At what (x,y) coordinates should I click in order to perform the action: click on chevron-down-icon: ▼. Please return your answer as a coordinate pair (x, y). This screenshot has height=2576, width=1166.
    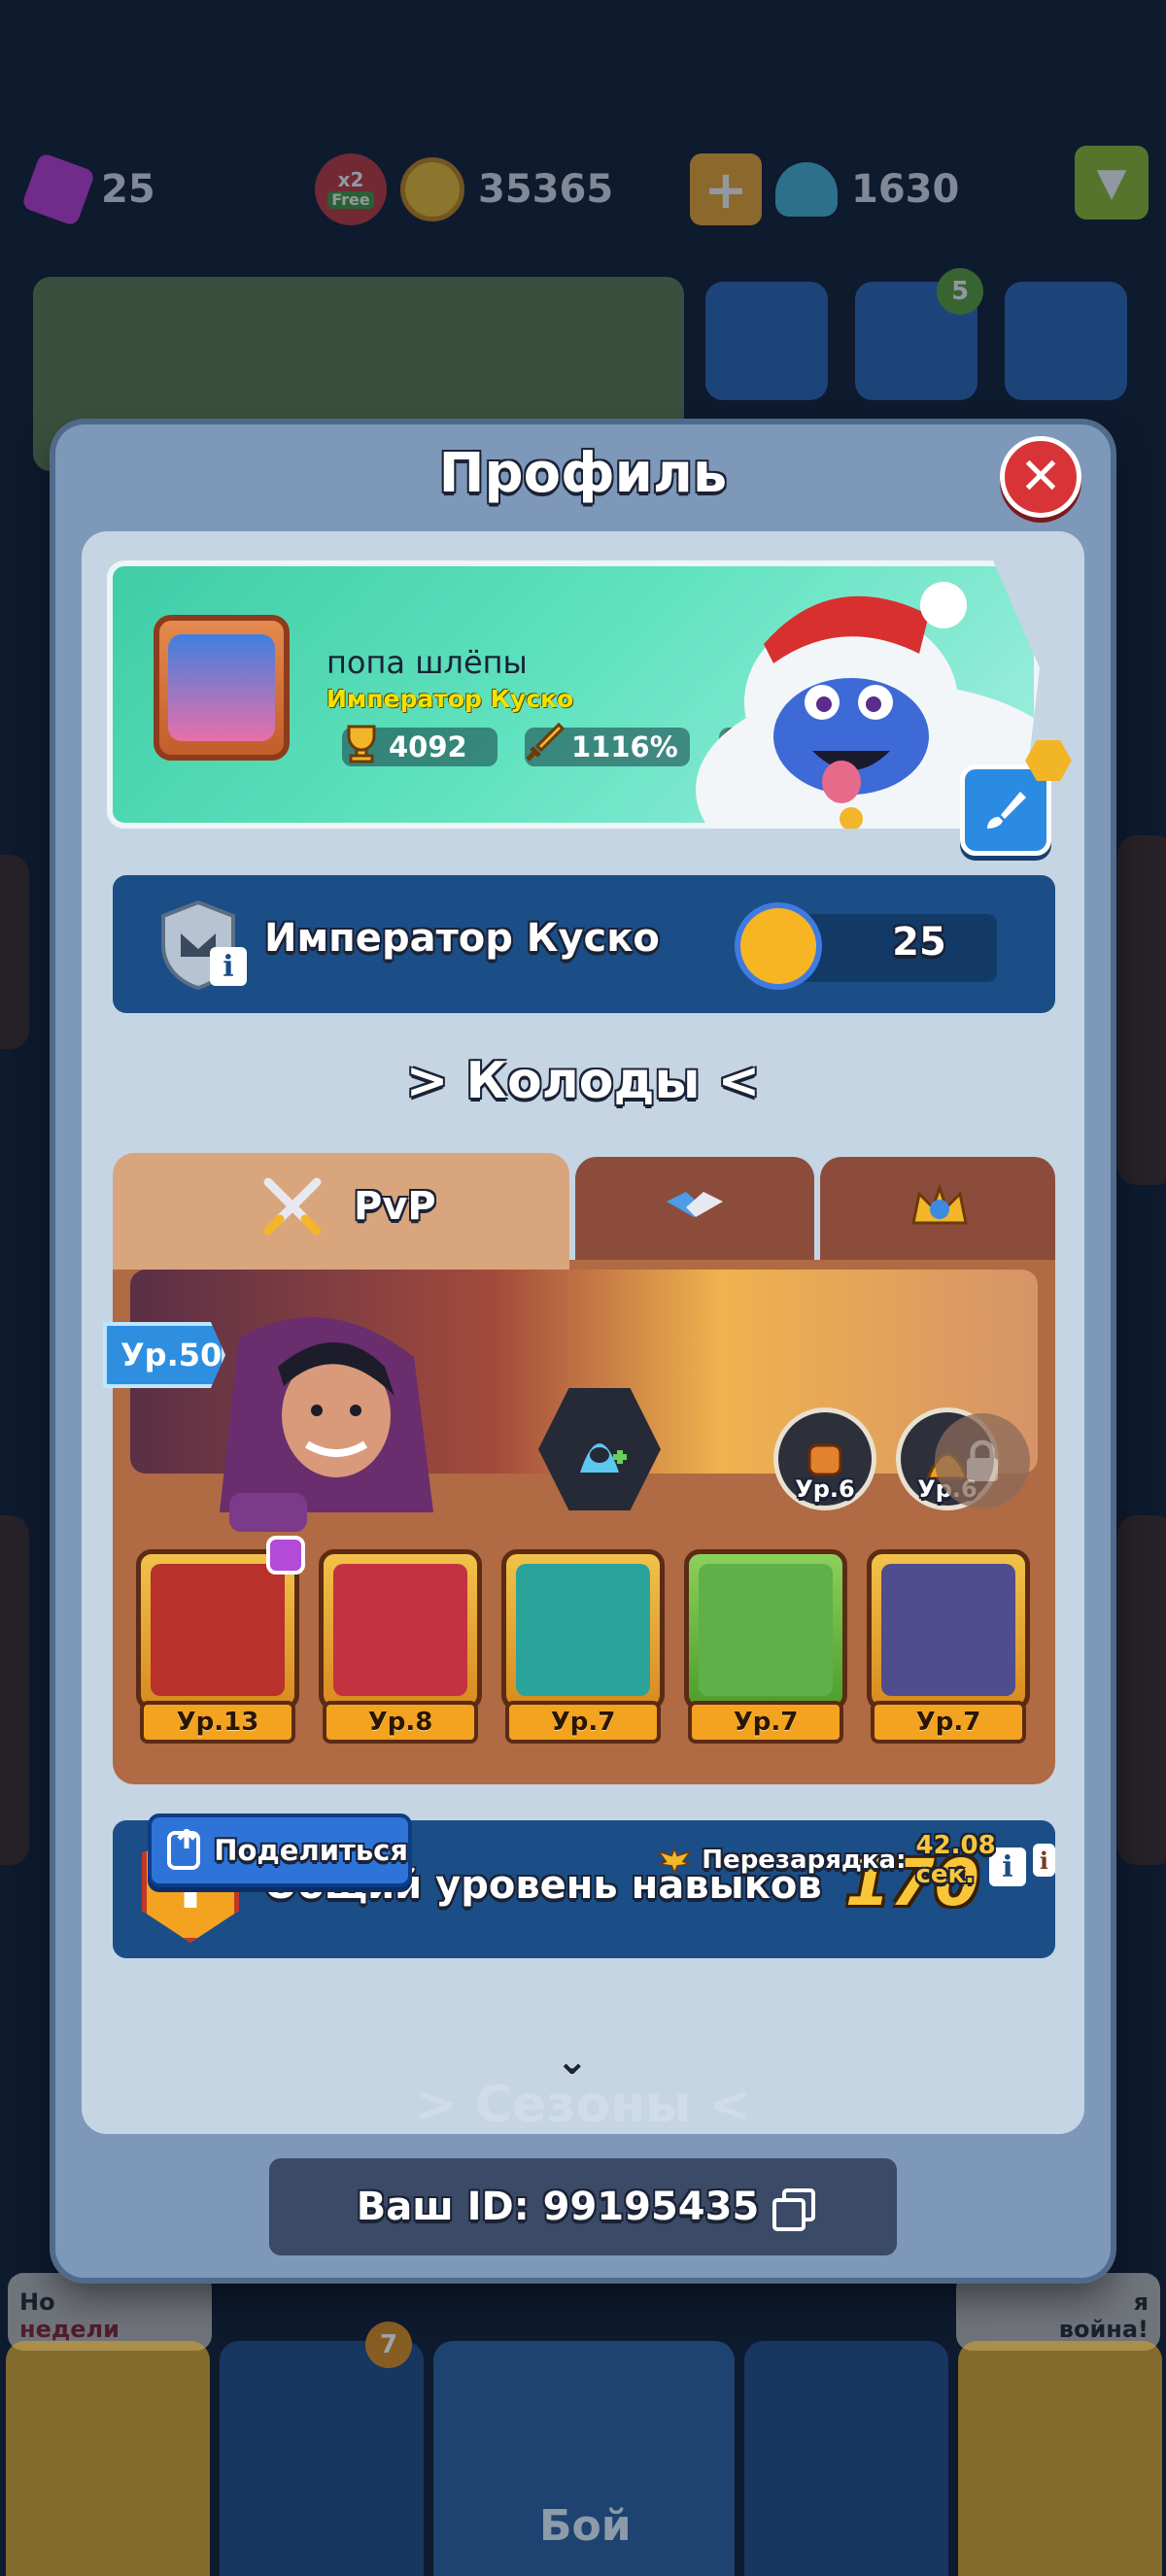
    Looking at the image, I should click on (1112, 183).